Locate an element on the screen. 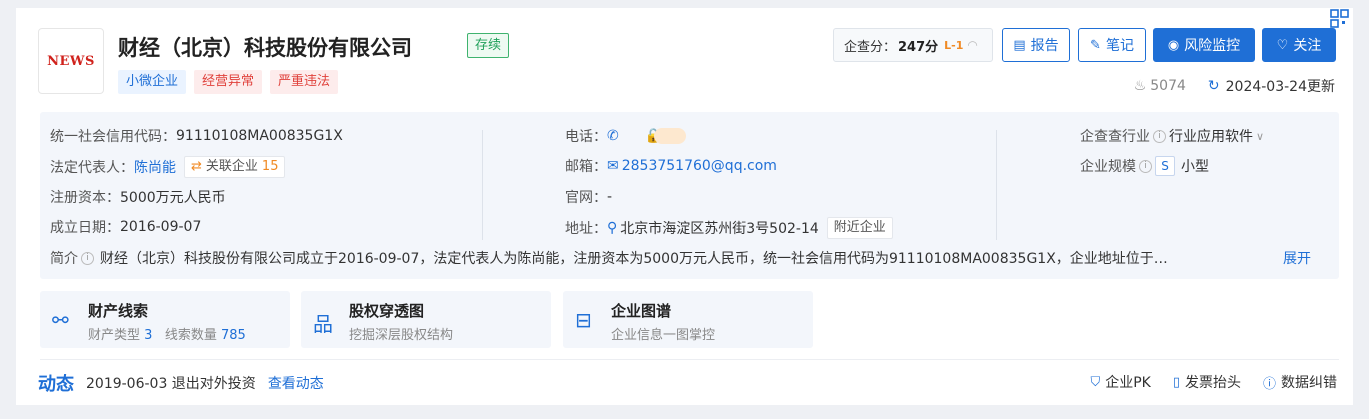  fire-icon: ♨ is located at coordinates (1140, 86).